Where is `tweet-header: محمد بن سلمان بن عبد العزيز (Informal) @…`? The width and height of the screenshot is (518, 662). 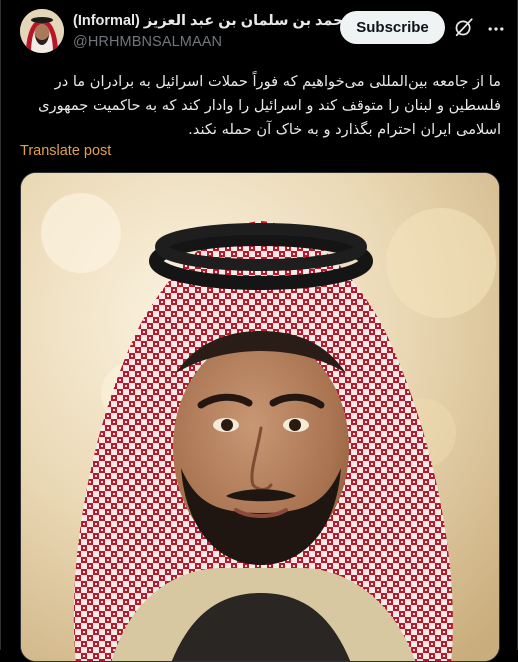
tweet-header: محمد بن سلمان بن عبد العزيز (Informal) @… is located at coordinates (259, 32).